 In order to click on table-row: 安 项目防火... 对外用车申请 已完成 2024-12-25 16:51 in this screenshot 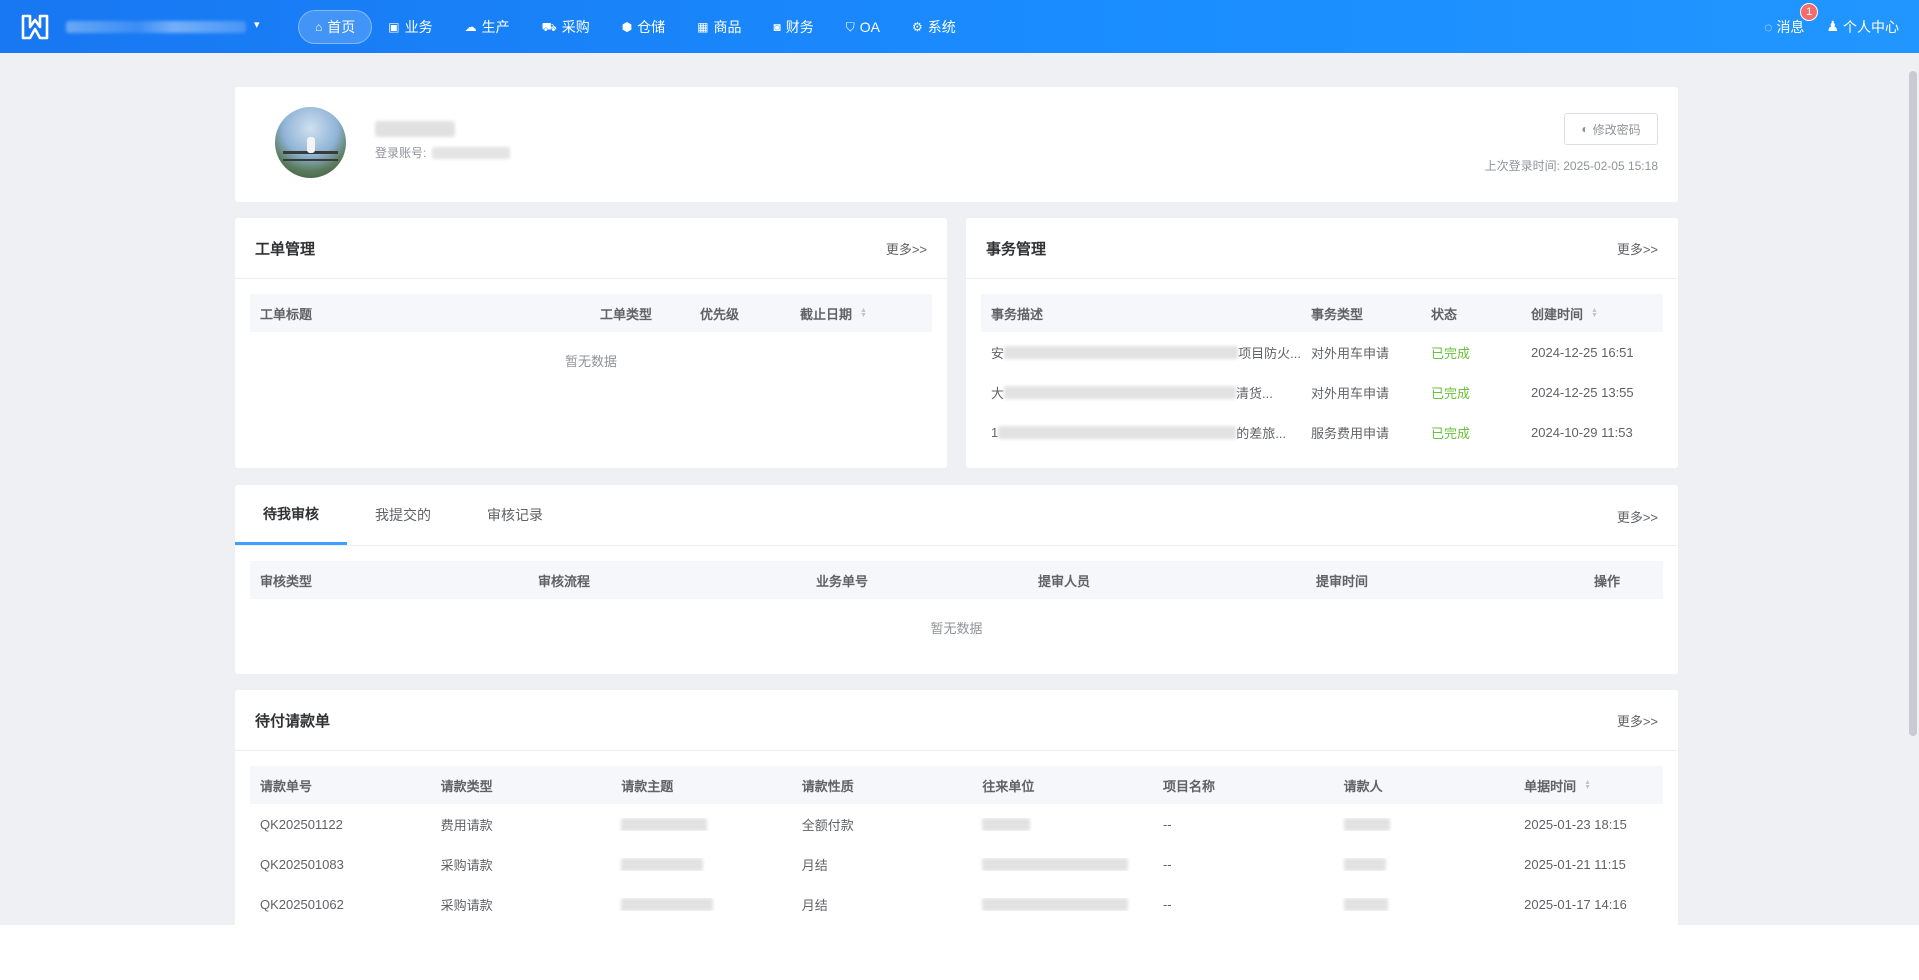, I will do `click(1322, 352)`.